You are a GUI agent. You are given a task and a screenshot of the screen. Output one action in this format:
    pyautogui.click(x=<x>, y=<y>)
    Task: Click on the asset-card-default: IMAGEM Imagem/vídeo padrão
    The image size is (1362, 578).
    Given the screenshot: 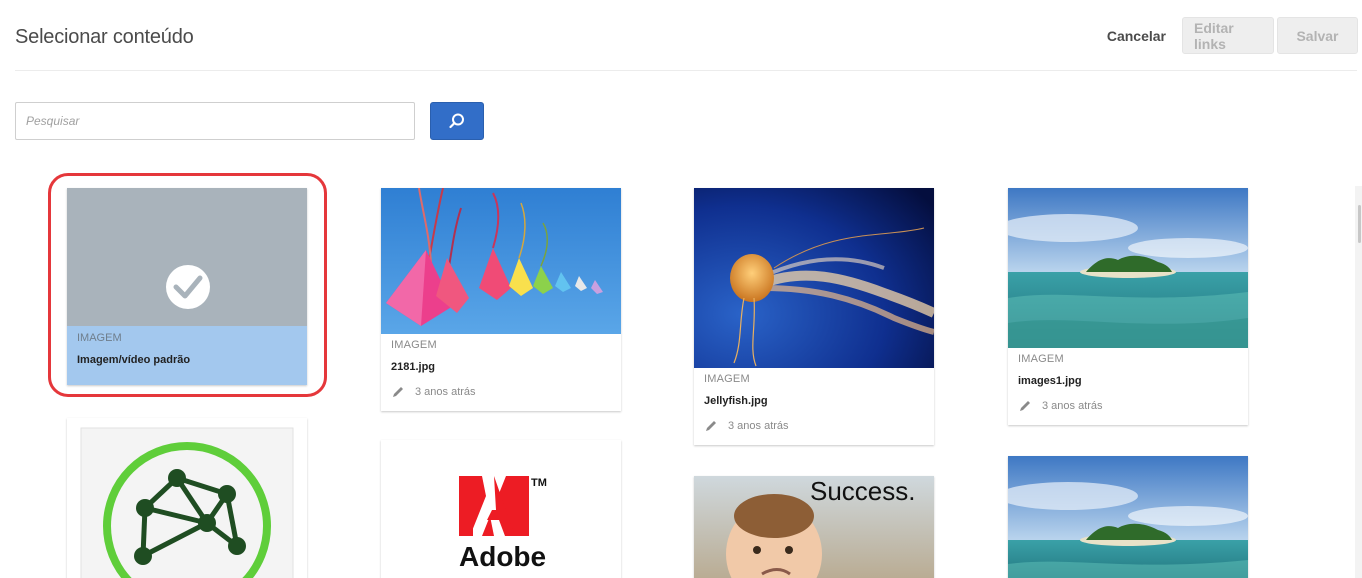 What is the action you would take?
    pyautogui.click(x=187, y=286)
    